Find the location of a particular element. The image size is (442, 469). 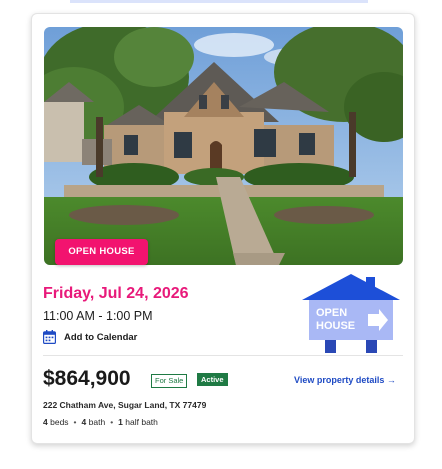

listing-price: $864,900 is located at coordinates (87, 378).